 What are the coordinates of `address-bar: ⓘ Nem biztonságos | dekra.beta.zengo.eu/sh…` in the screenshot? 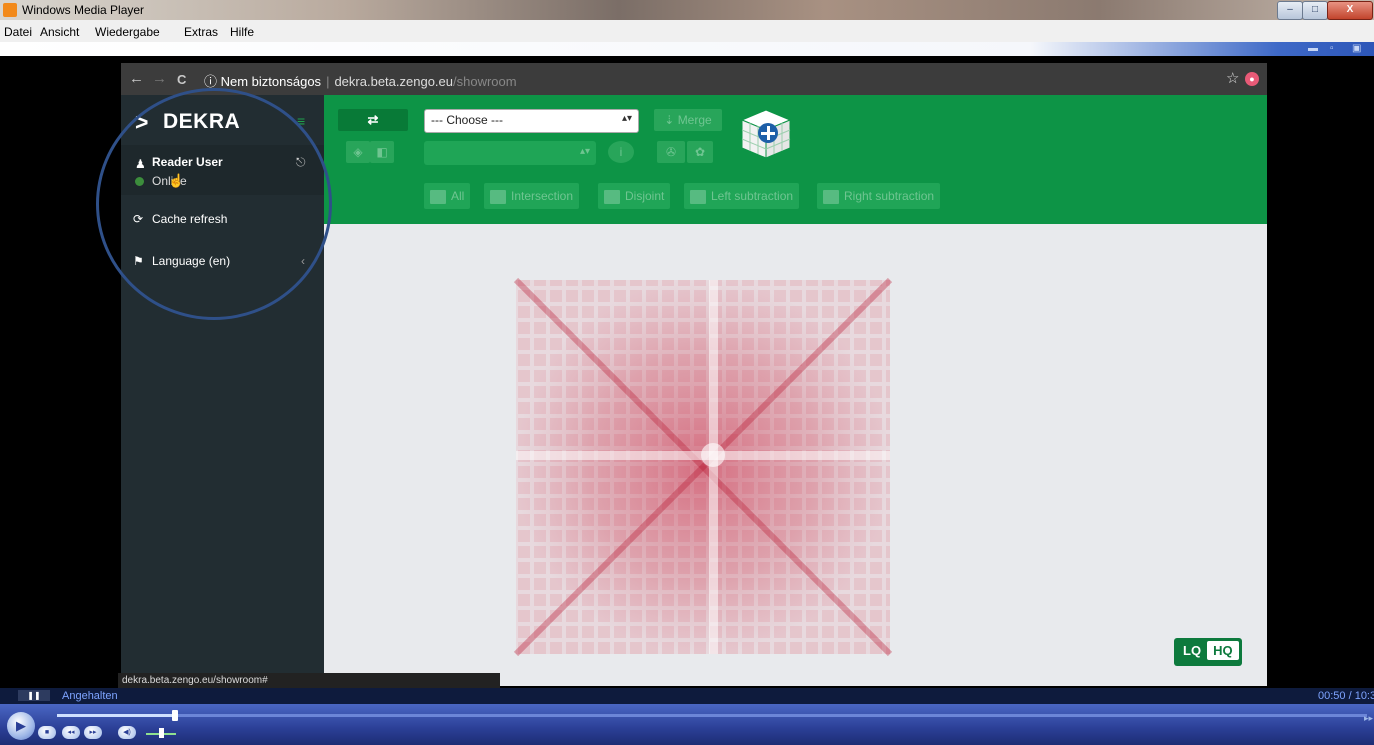 It's located at (360, 80).